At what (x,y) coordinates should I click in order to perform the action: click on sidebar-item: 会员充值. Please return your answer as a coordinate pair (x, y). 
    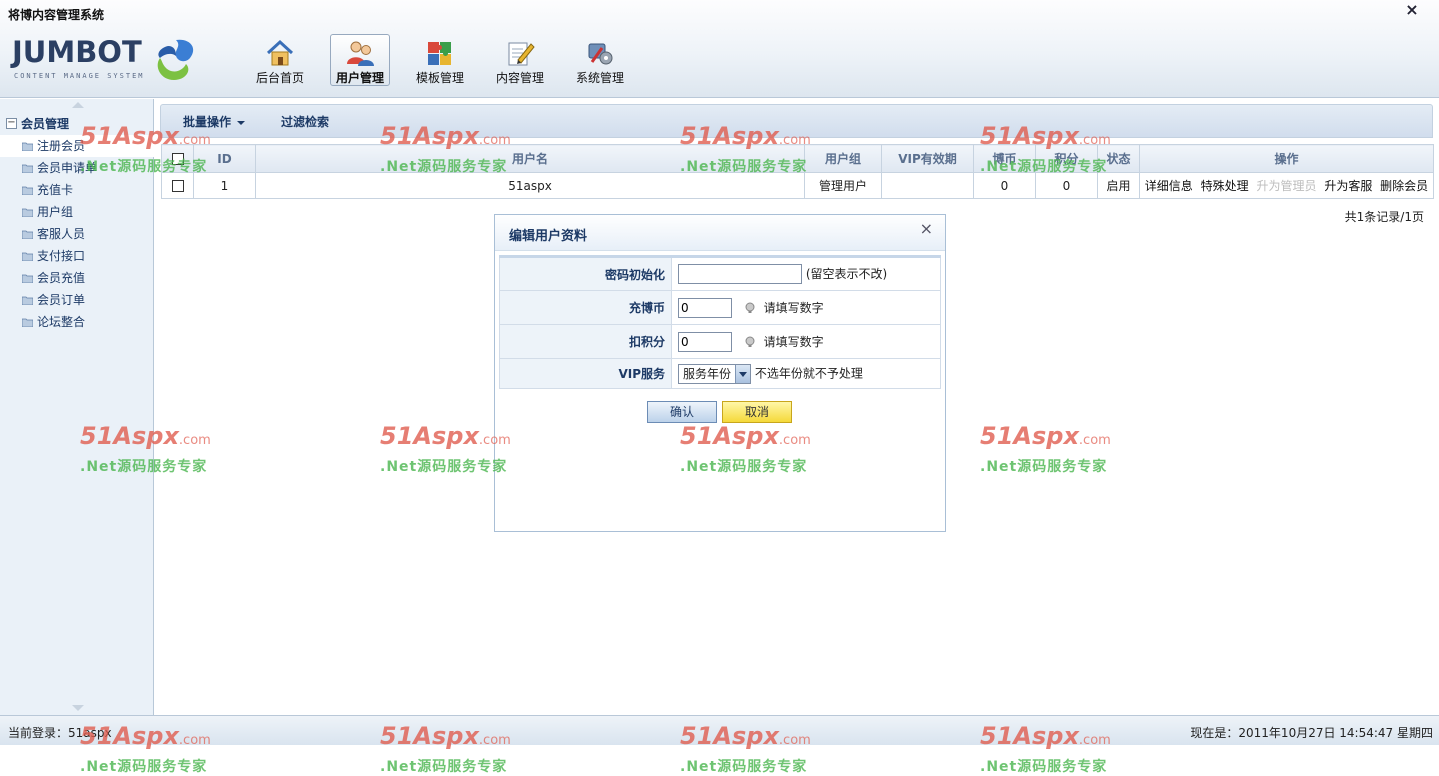
    Looking at the image, I should click on (77, 278).